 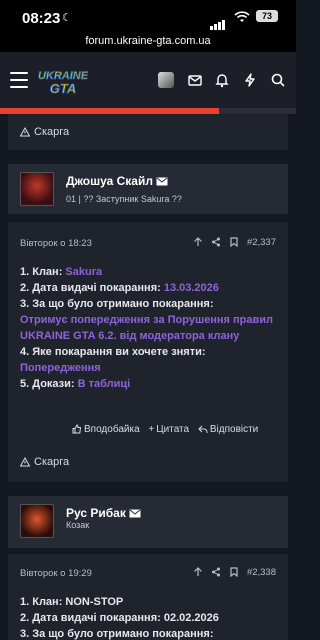 What do you see at coordinates (56, 573) in the screenshot?
I see `post-date: Вівторок о 19:29` at bounding box center [56, 573].